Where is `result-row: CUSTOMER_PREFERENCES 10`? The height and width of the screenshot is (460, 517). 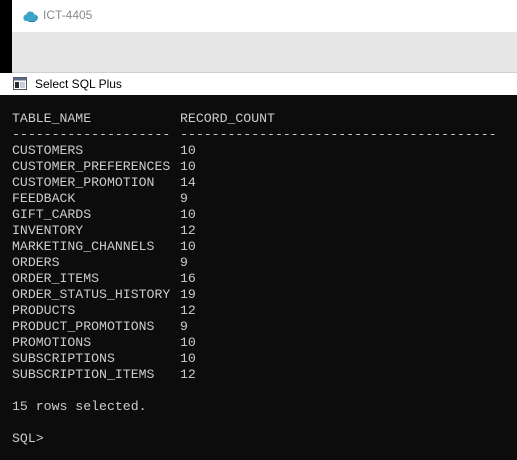
result-row: CUSTOMER_PREFERENCES 10 is located at coordinates (104, 167).